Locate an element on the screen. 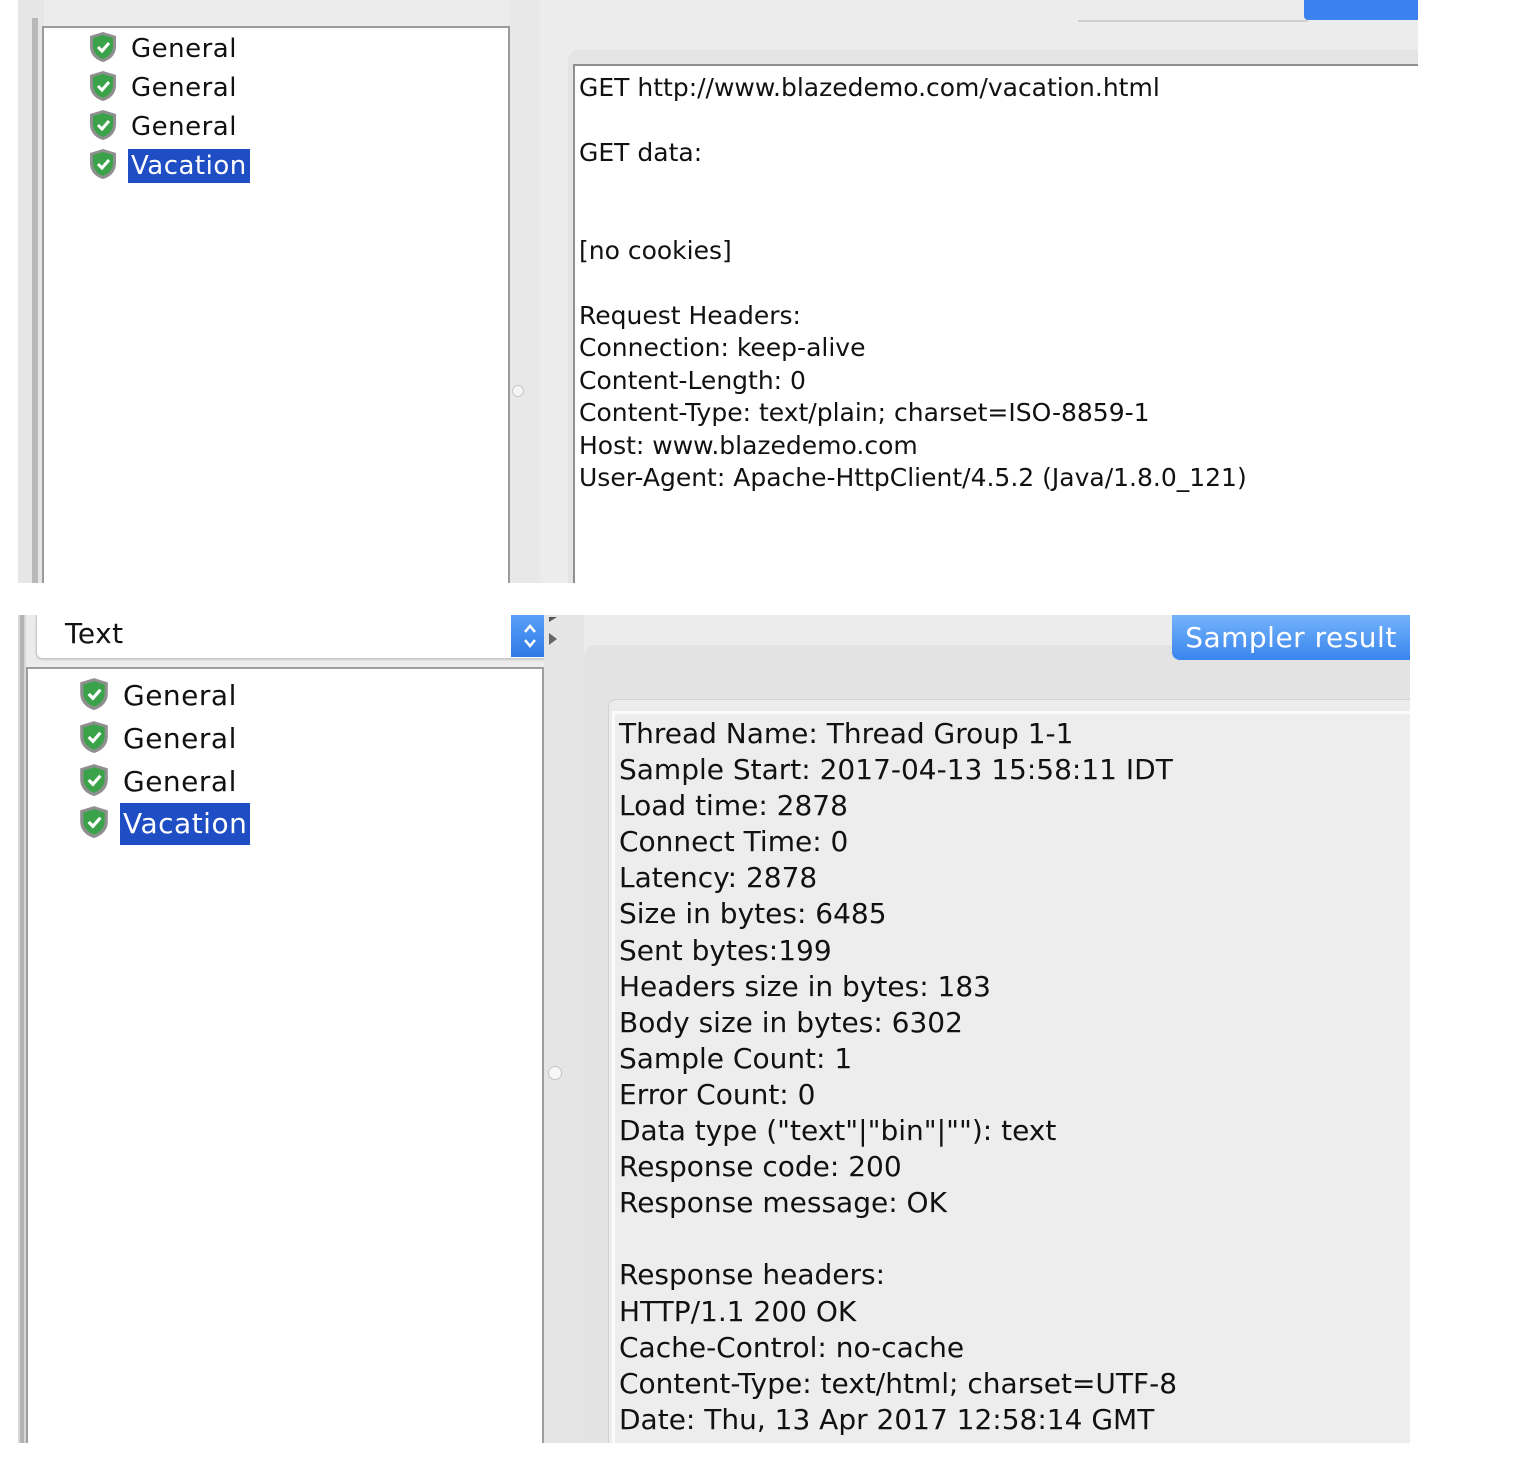 The image size is (1518, 1470). results-tree-panel: General General General Vacation is located at coordinates (276, 304).